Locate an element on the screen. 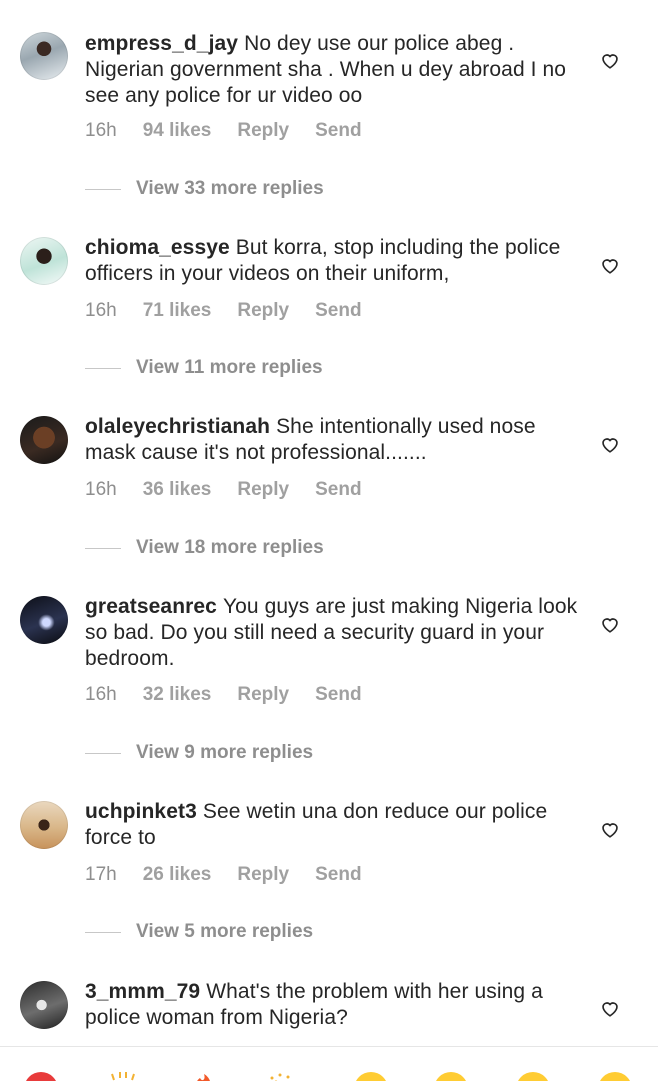  view-replies-button: View 5 more replies is located at coordinates (199, 932).